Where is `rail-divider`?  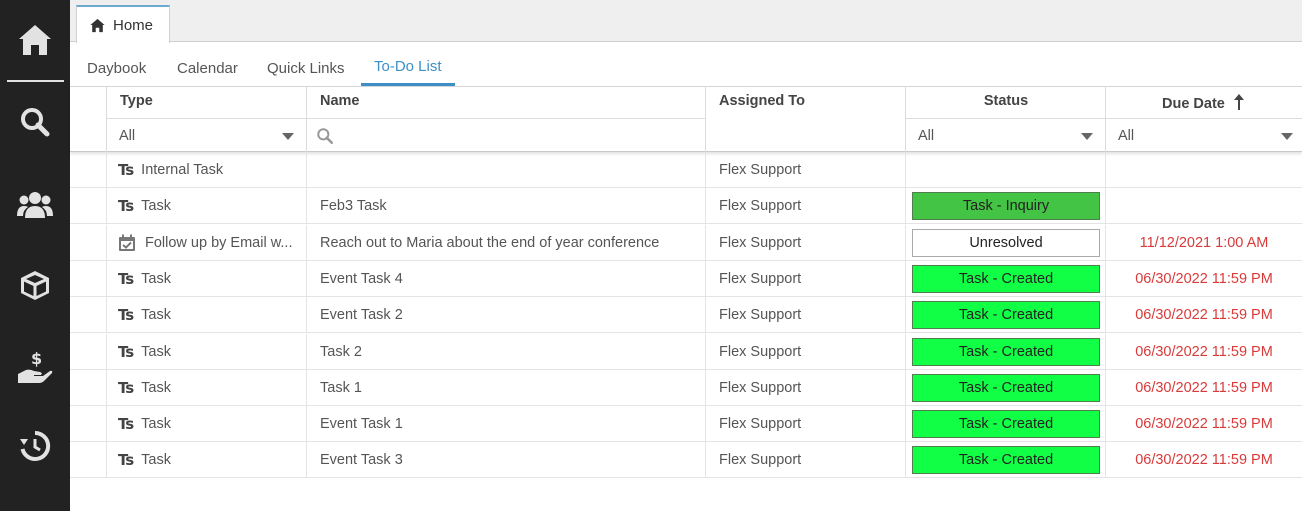
rail-divider is located at coordinates (35, 81).